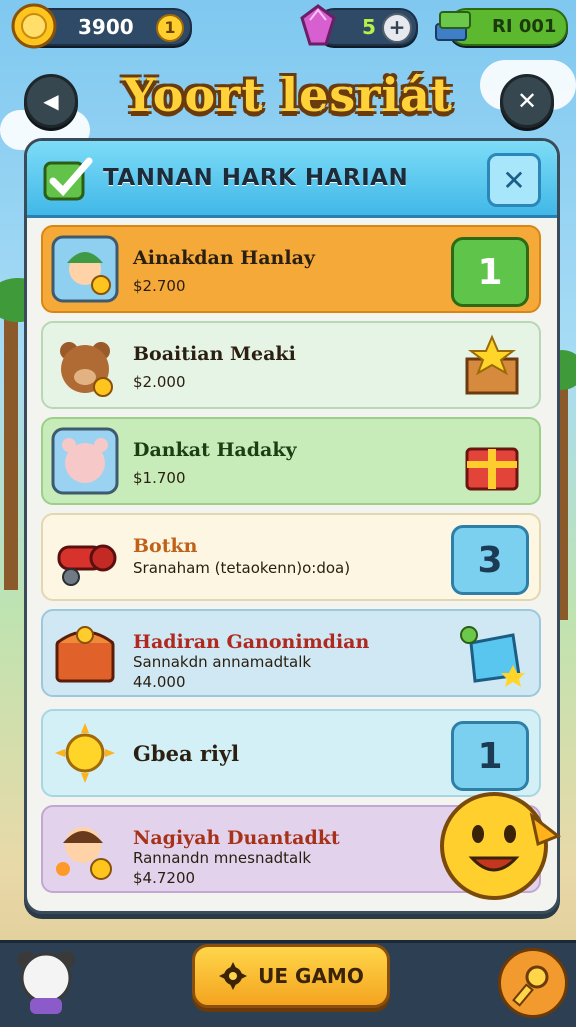  What do you see at coordinates (34, 26) in the screenshot?
I see `gold-coin-icon` at bounding box center [34, 26].